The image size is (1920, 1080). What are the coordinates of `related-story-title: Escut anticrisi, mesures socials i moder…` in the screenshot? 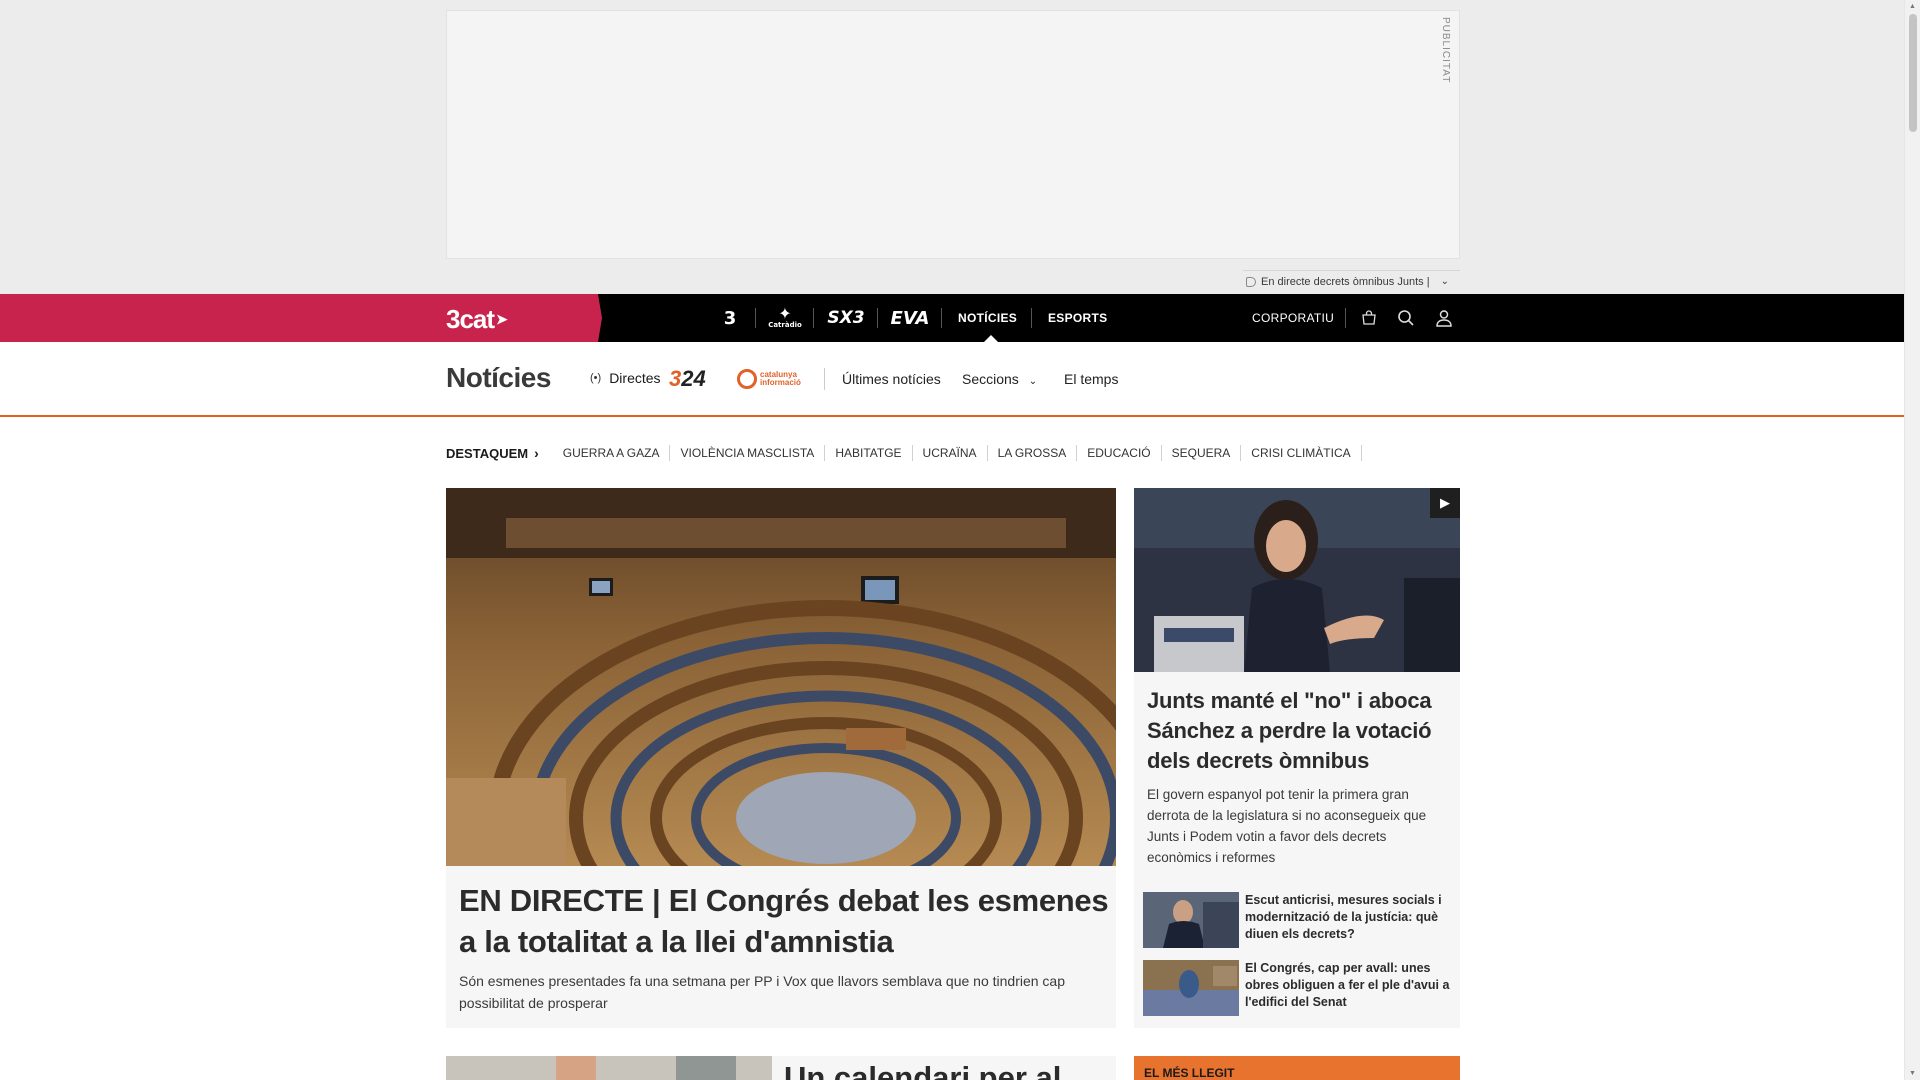 It's located at (1350, 920).